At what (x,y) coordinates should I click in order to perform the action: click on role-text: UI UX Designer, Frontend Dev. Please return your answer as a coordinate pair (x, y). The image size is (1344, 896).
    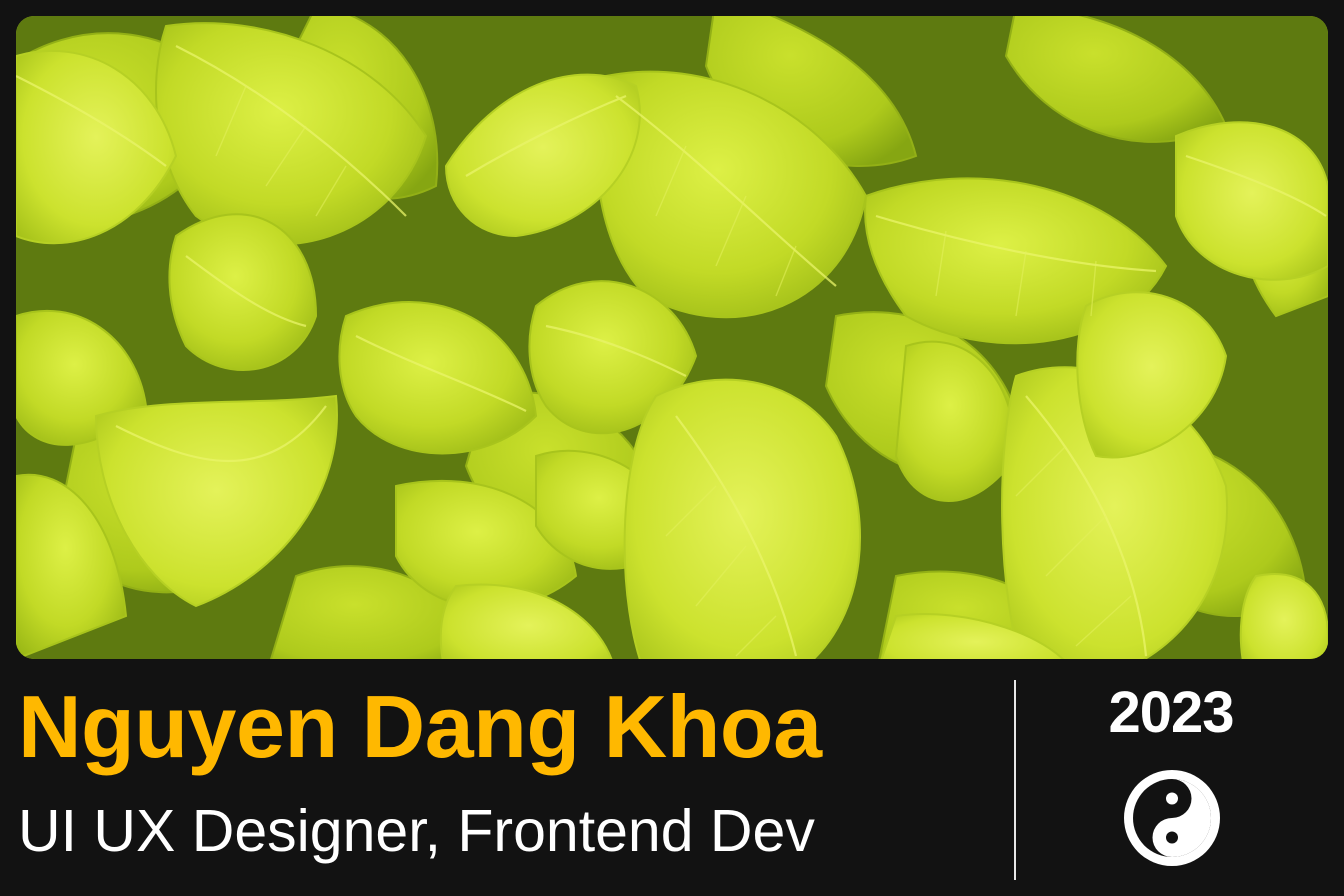
    Looking at the image, I should click on (416, 831).